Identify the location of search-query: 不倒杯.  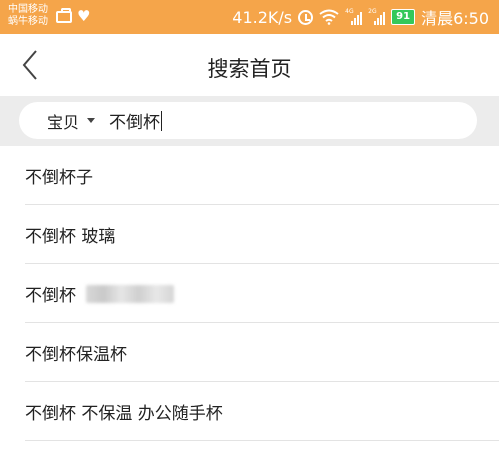
(135, 123).